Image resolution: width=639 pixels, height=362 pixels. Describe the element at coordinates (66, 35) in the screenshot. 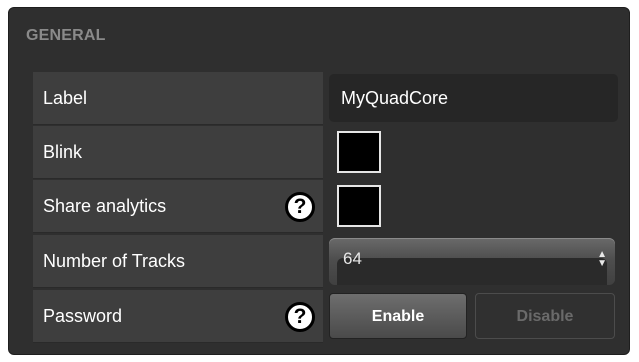

I see `section-title: GENERAL` at that location.